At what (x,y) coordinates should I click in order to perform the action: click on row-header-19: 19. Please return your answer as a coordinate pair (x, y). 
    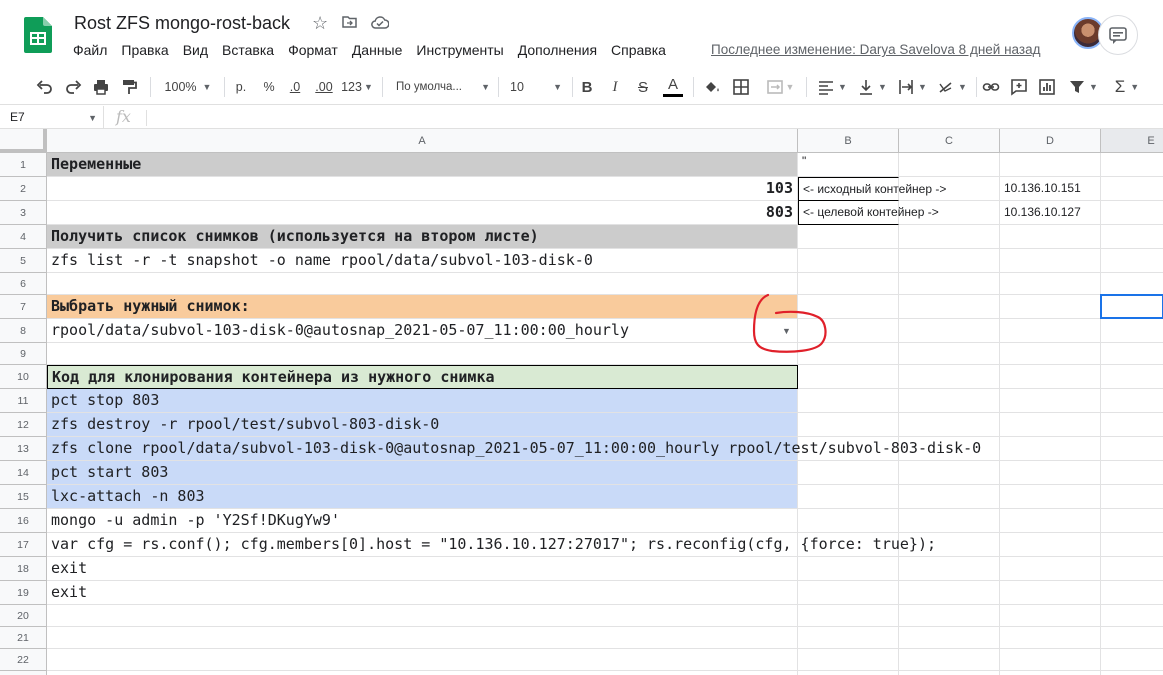
    Looking at the image, I should click on (23, 593).